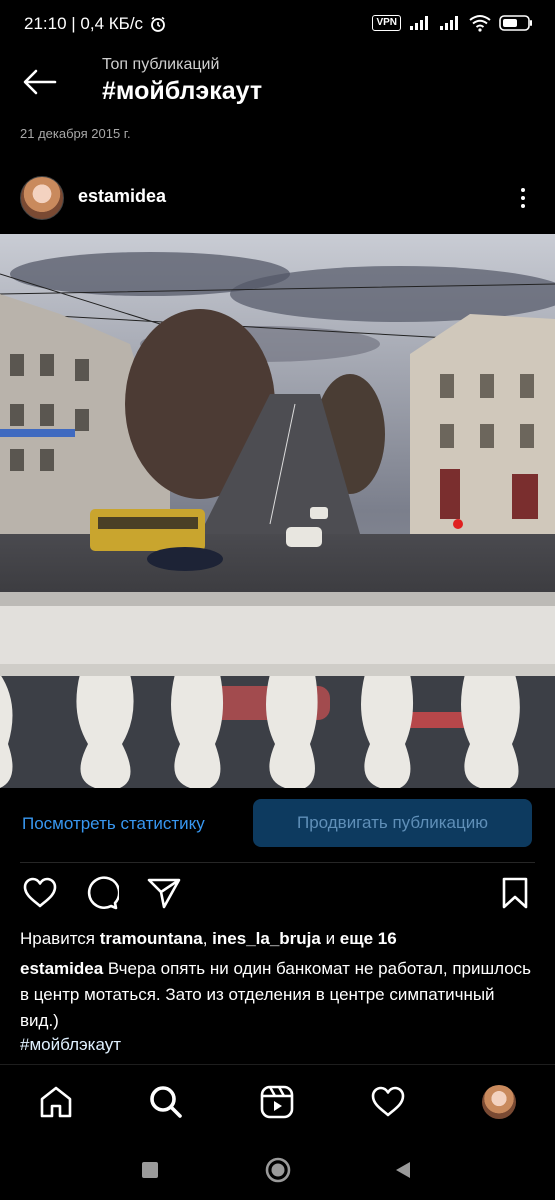 The height and width of the screenshot is (1200, 555). I want to click on nav-reels, so click(277, 1102).